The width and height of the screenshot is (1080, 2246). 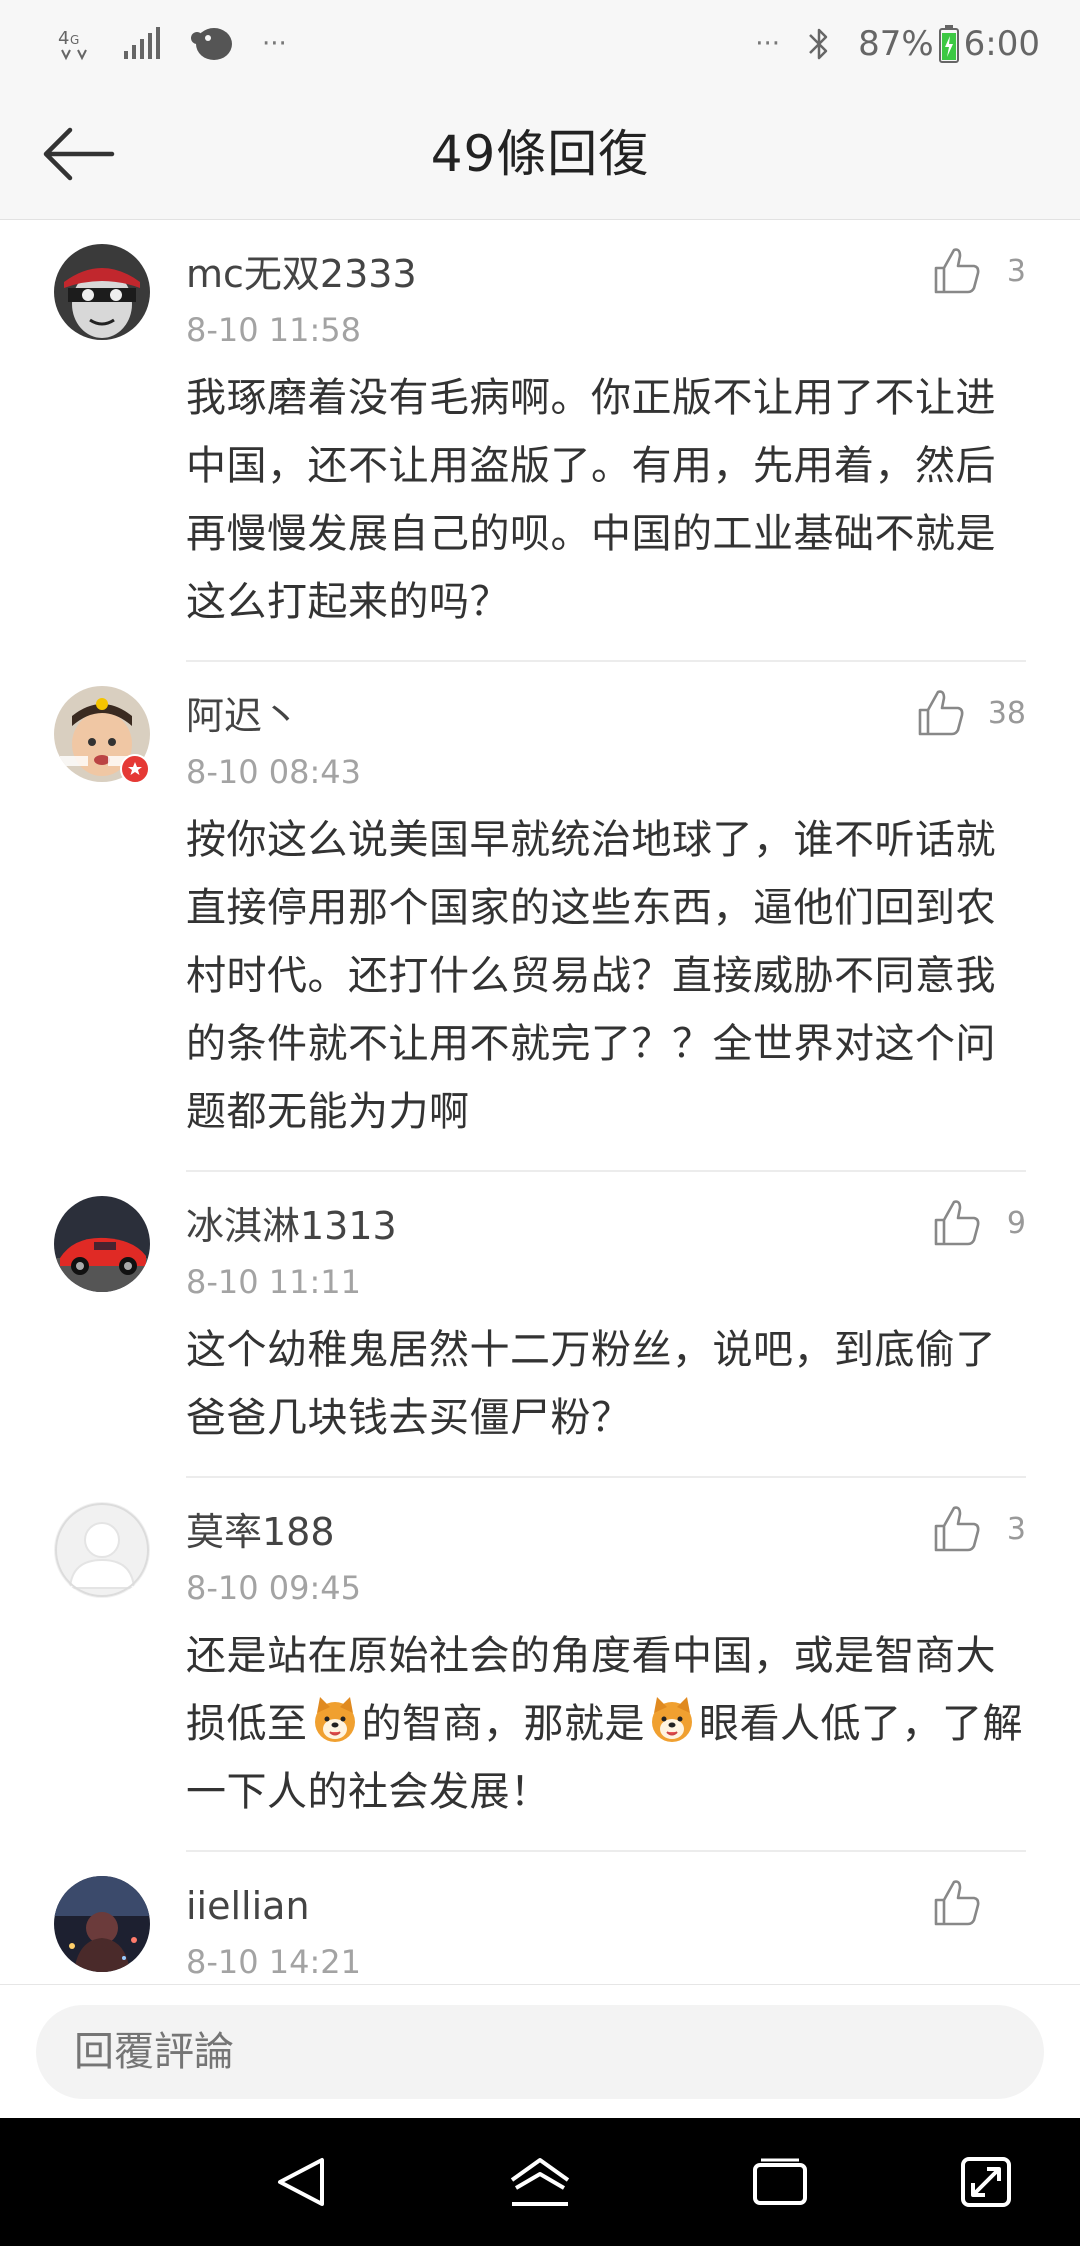 I want to click on comment-time: 8-10 11:58, so click(x=274, y=330).